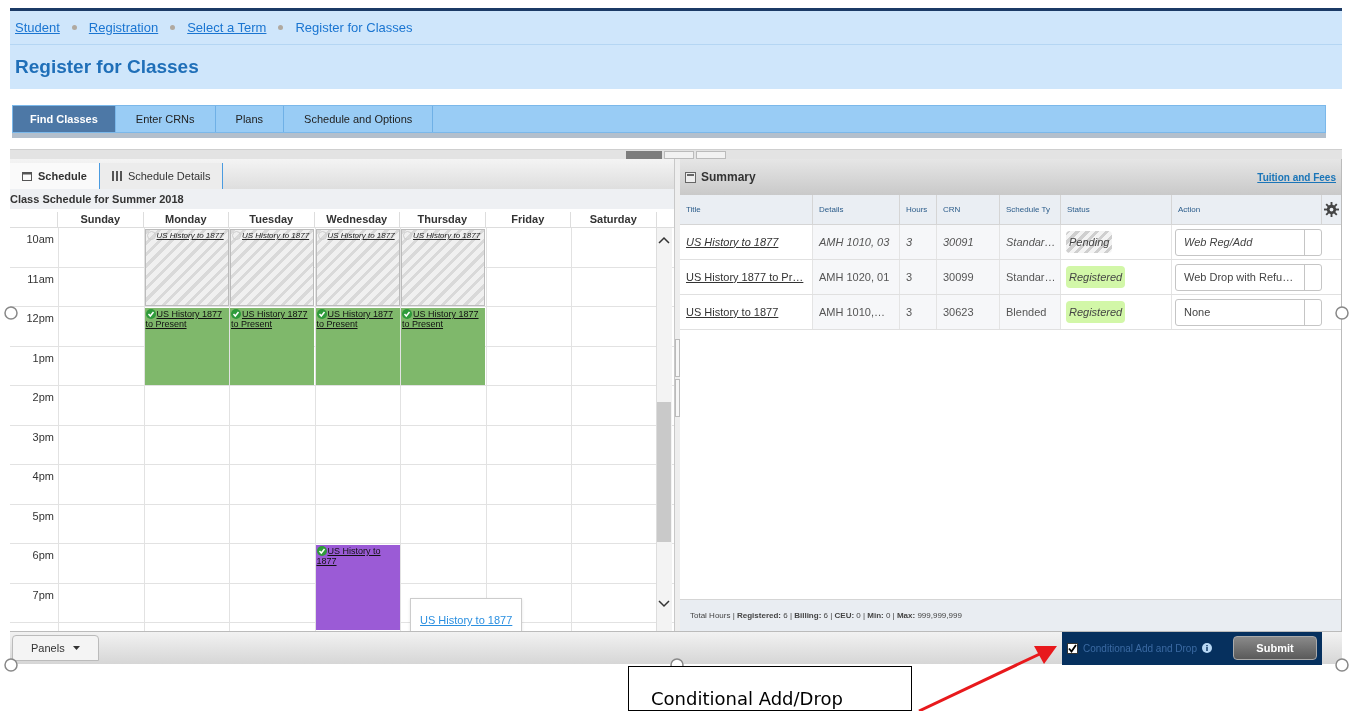  What do you see at coordinates (55, 648) in the screenshot?
I see `panels-button: Panels` at bounding box center [55, 648].